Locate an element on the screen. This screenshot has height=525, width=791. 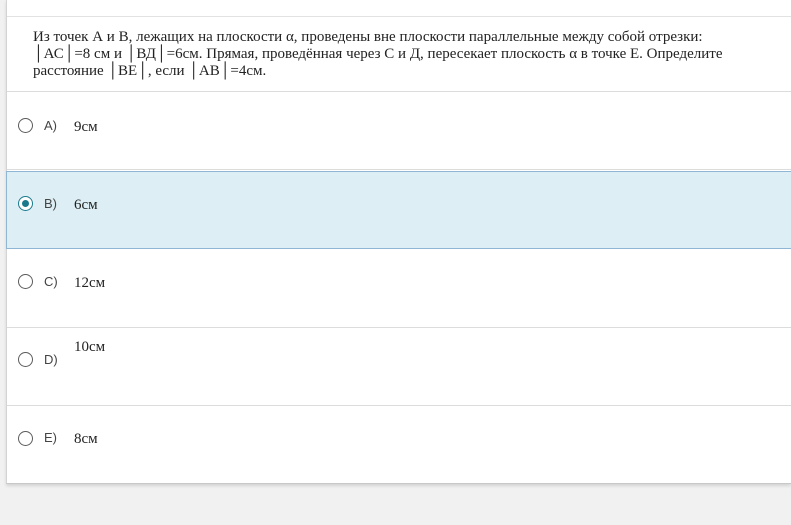
option-value-d: 10см is located at coordinates (90, 347).